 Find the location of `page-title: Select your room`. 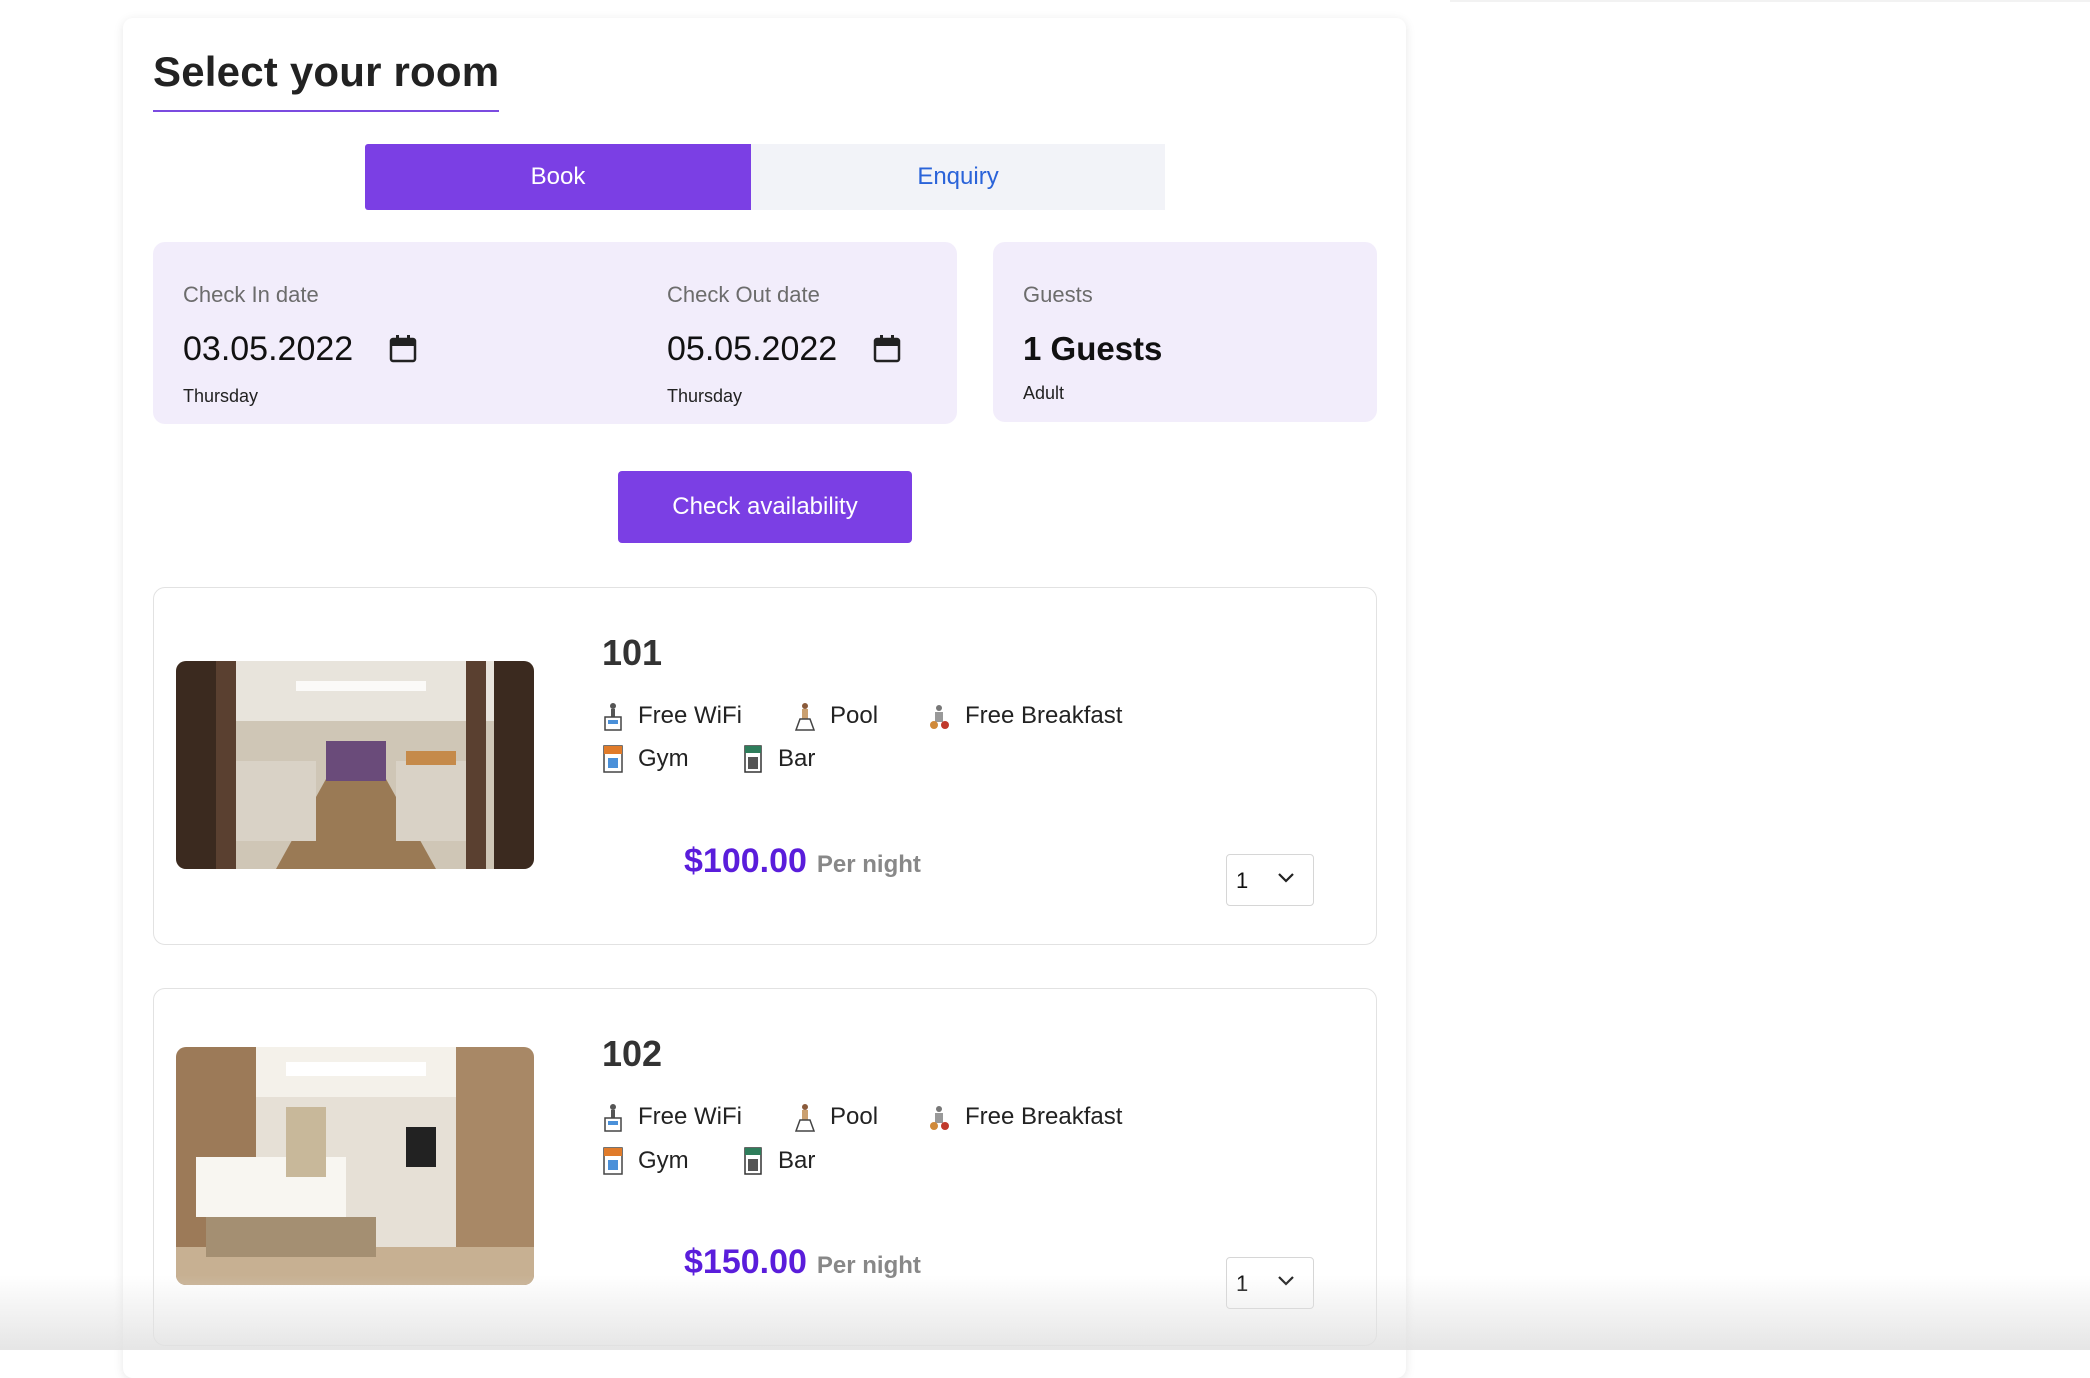

page-title: Select your room is located at coordinates (326, 80).